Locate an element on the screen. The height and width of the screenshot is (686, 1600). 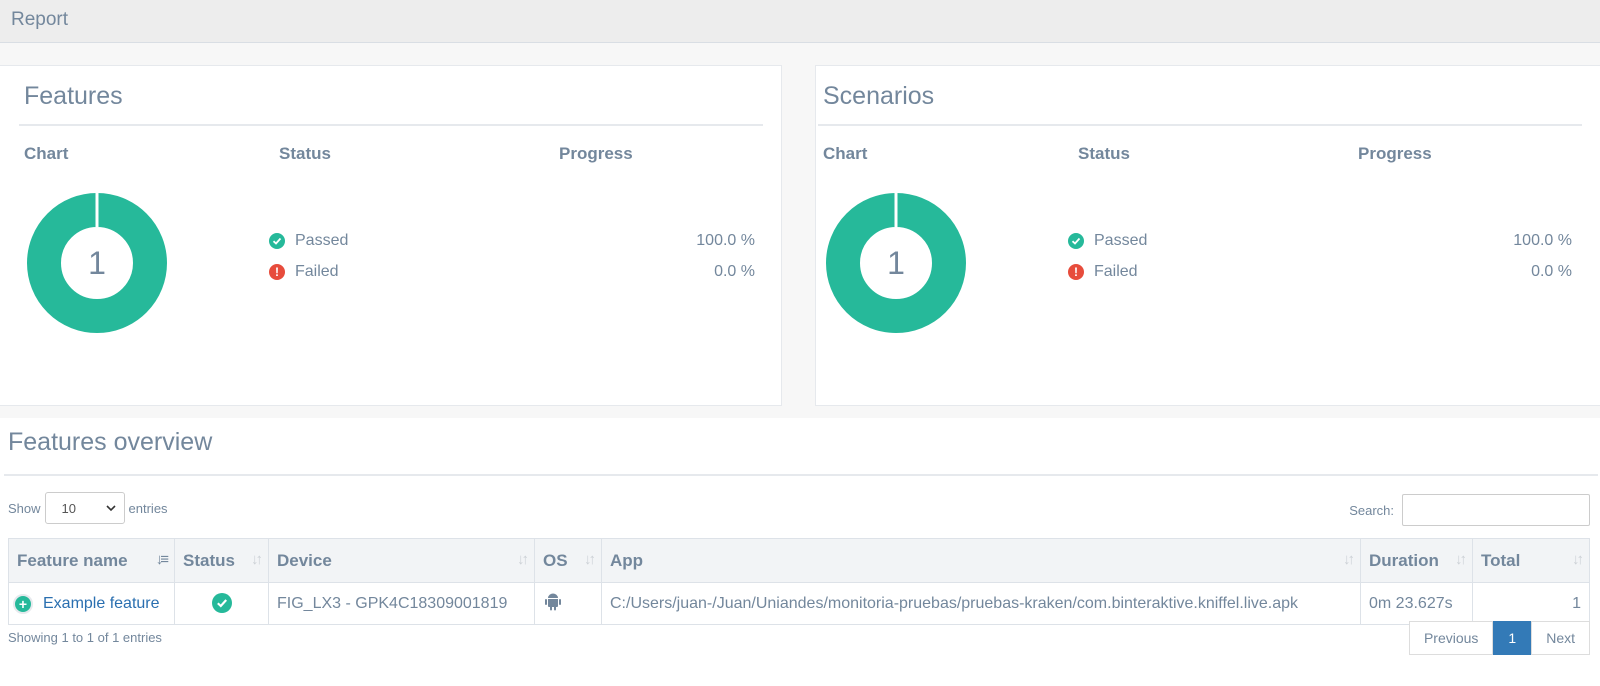
status-cell is located at coordinates (221, 603).